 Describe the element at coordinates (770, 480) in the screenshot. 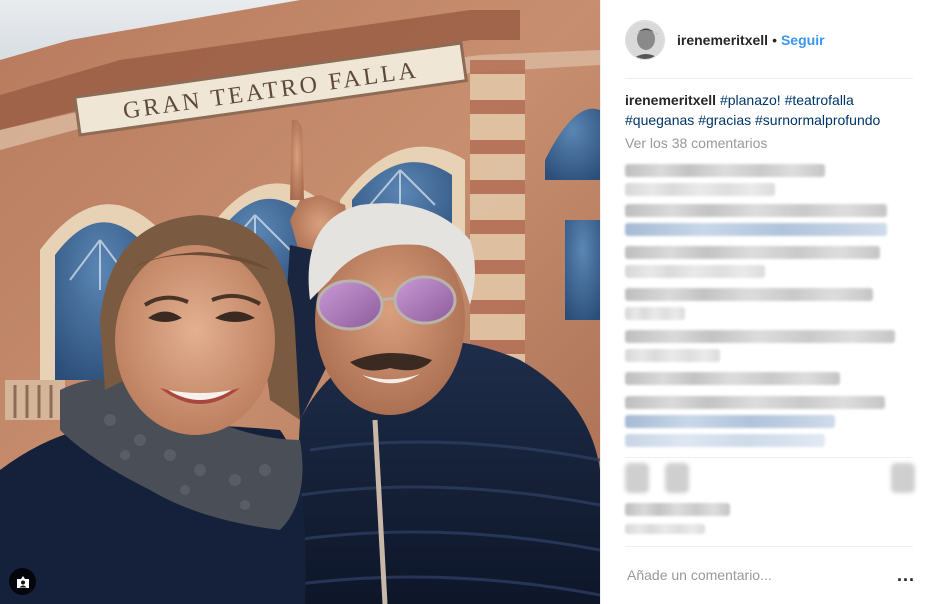

I see `post-actions-blurred` at that location.